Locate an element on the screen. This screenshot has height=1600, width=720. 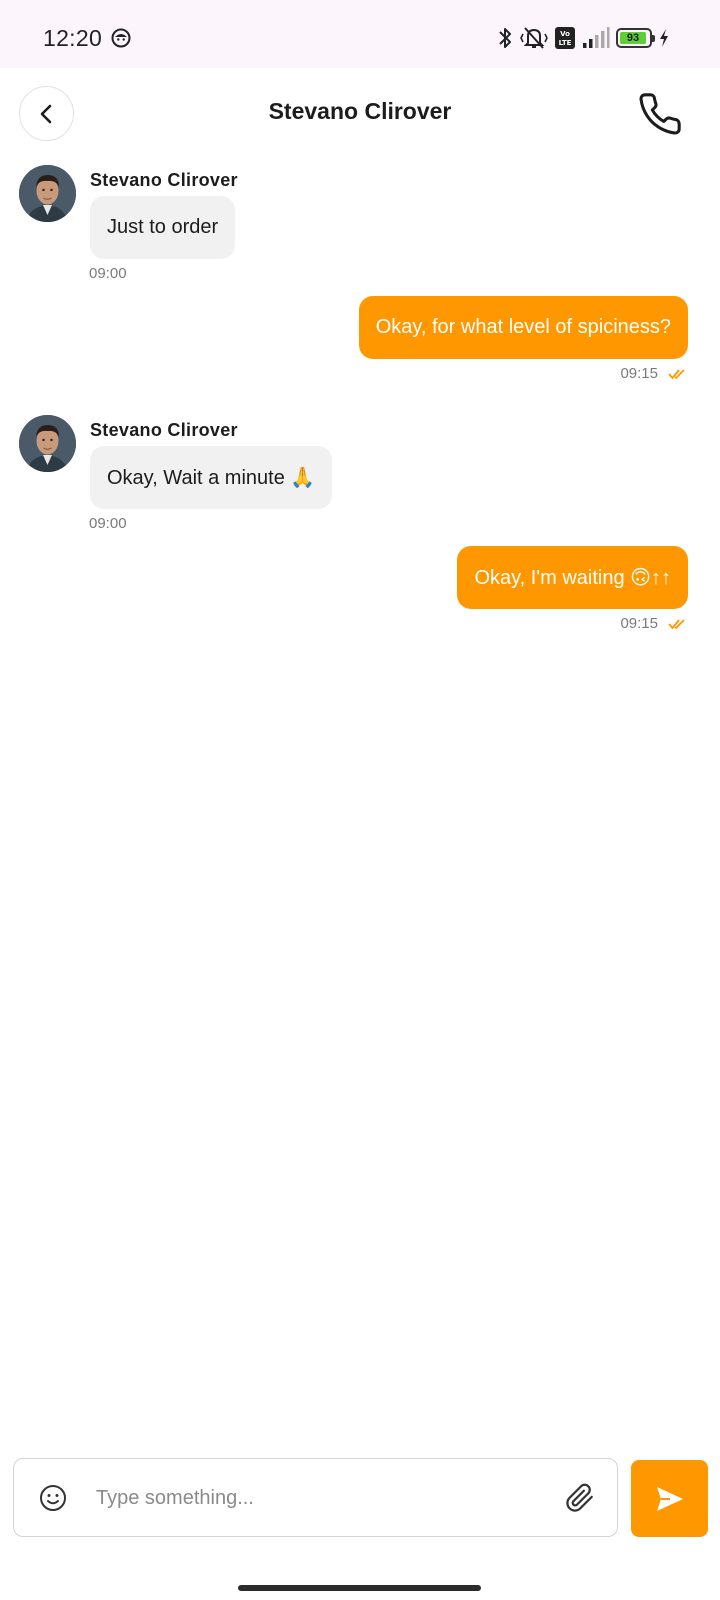
svg-text: LTE is located at coordinates (565, 43).